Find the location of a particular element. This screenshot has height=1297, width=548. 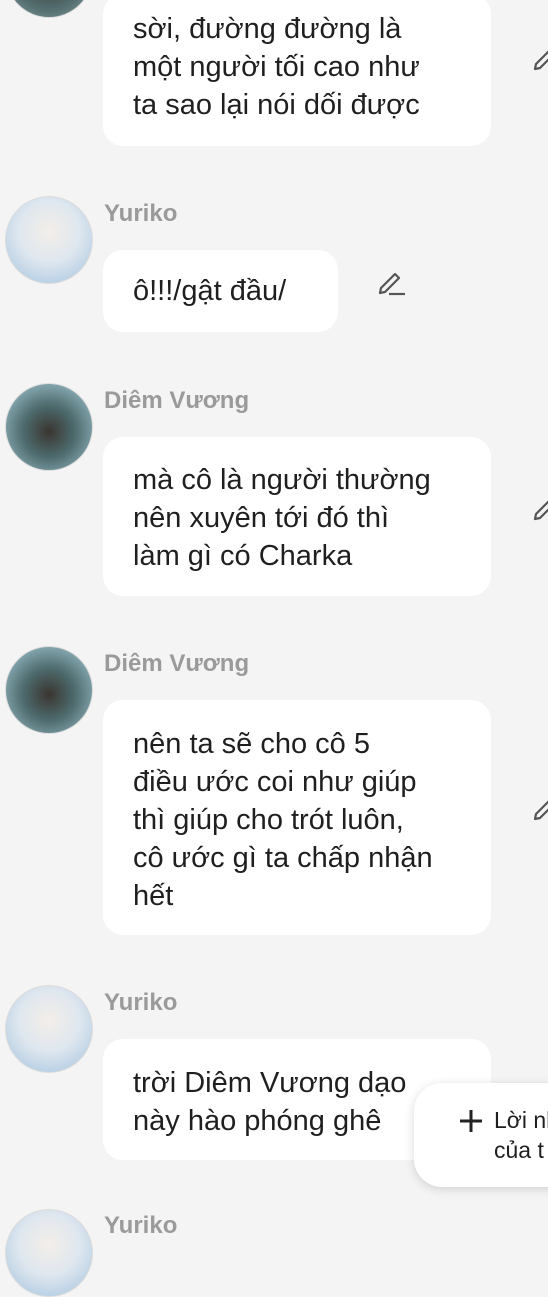

message-text: hết is located at coordinates (153, 896).